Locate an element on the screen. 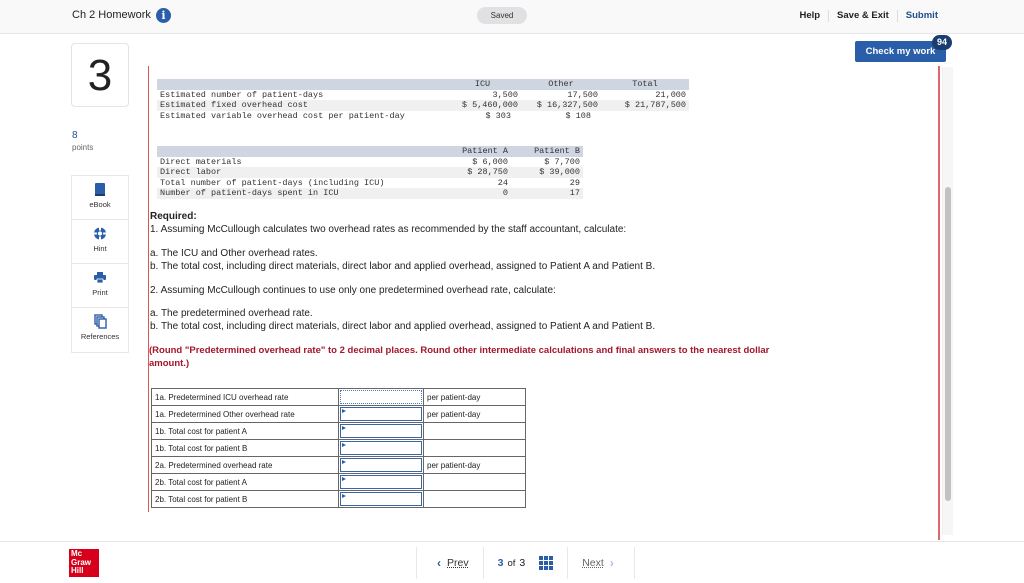 The height and width of the screenshot is (583, 1024). question-number: 3 is located at coordinates (100, 75).